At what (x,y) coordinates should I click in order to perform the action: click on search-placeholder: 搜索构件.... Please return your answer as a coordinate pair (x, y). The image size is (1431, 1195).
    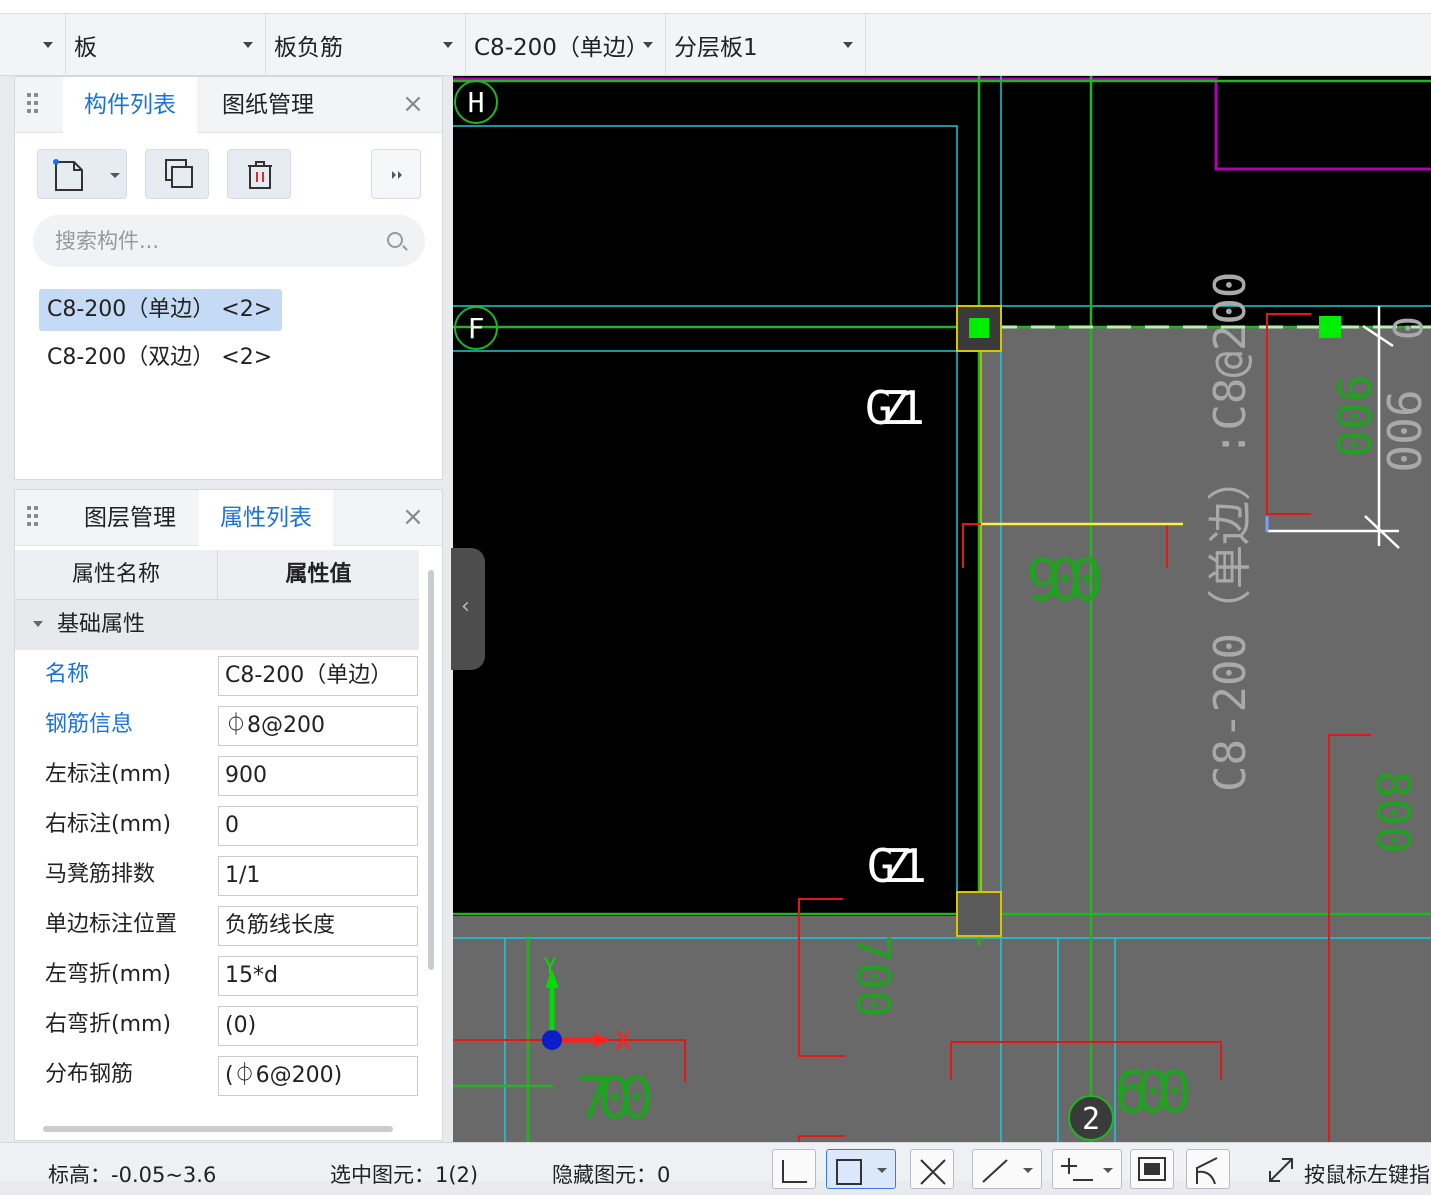
    Looking at the image, I should click on (107, 241).